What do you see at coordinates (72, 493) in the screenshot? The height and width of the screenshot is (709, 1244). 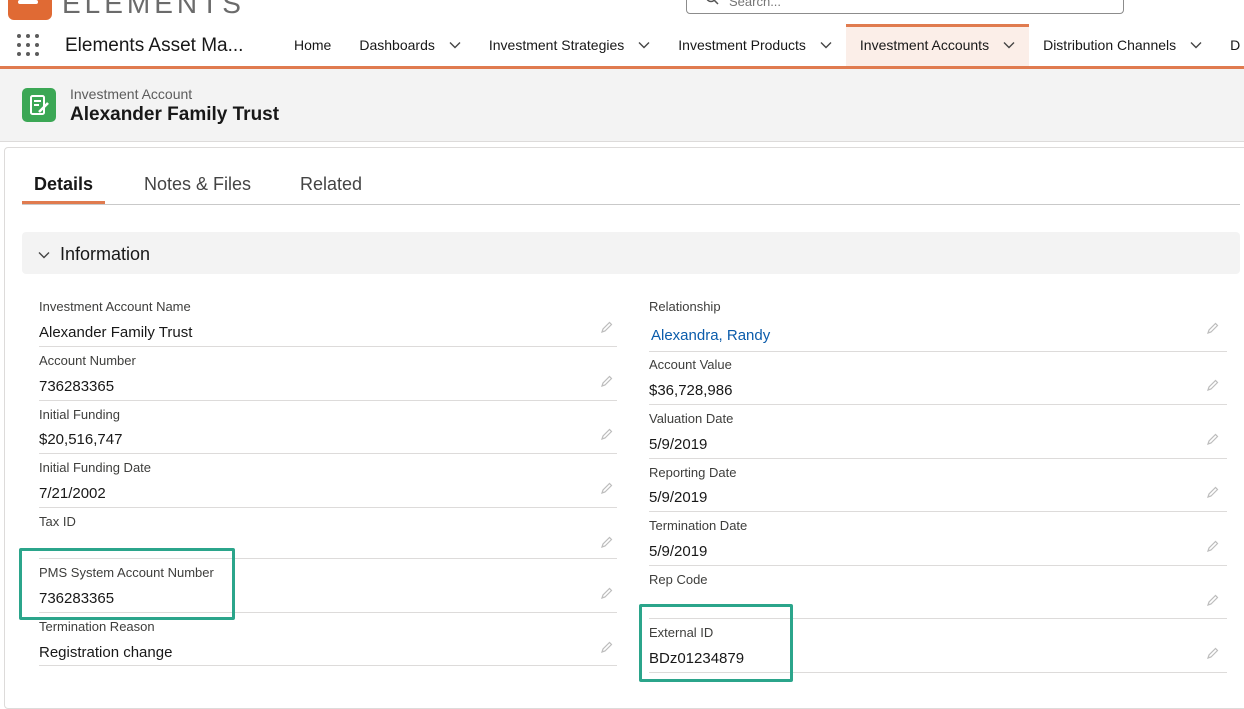 I see `field-value: 7/21/2002` at bounding box center [72, 493].